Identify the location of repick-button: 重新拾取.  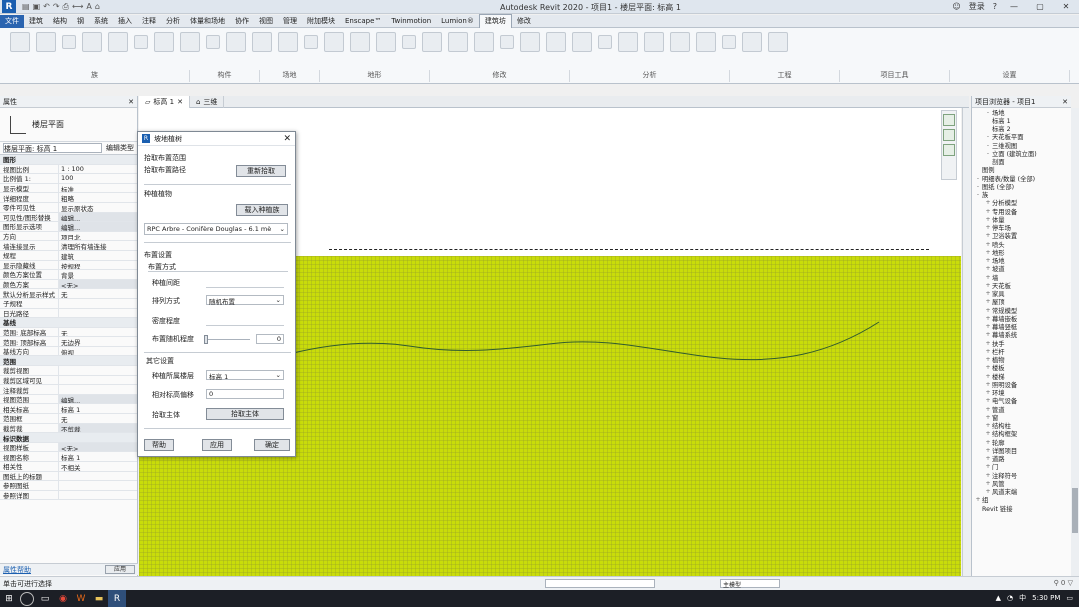
(261, 171).